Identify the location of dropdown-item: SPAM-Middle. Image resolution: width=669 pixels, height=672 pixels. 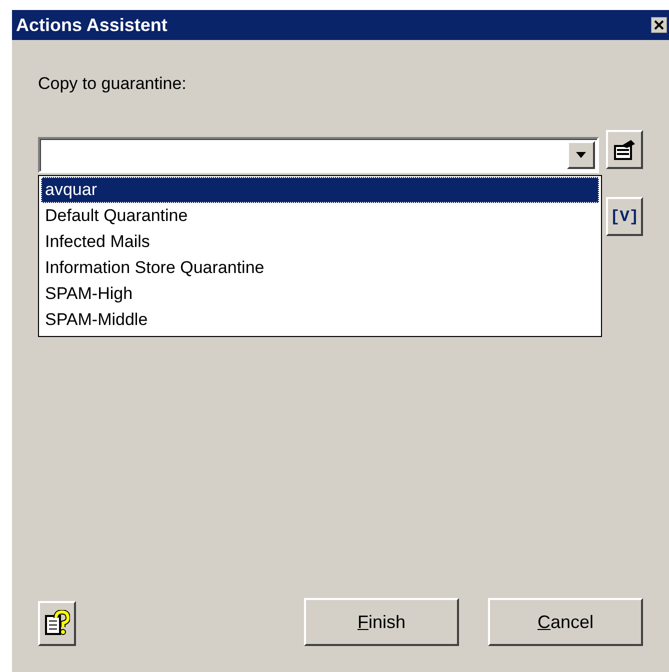
(320, 320).